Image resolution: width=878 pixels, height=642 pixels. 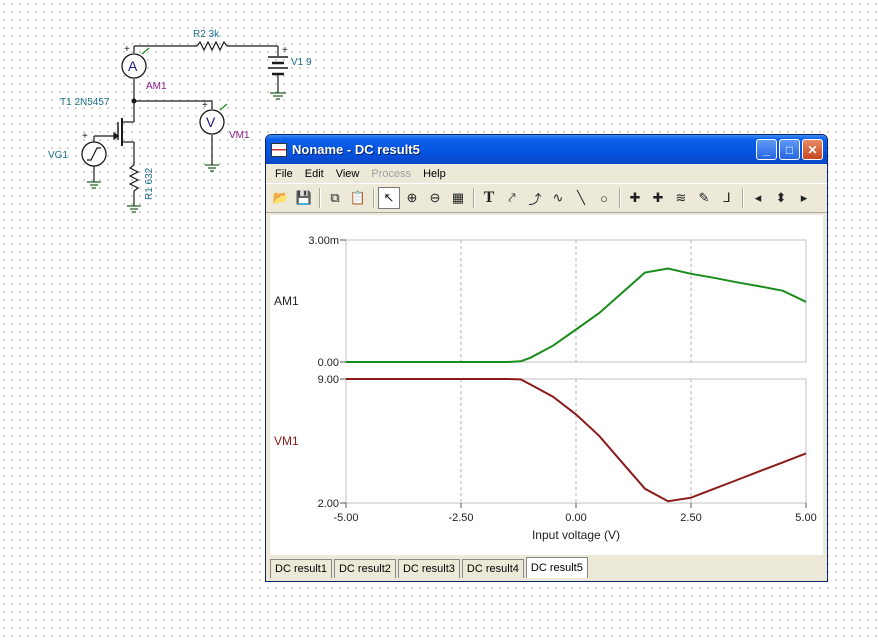 I want to click on tab-dc-result3: DC result3, so click(x=428, y=568).